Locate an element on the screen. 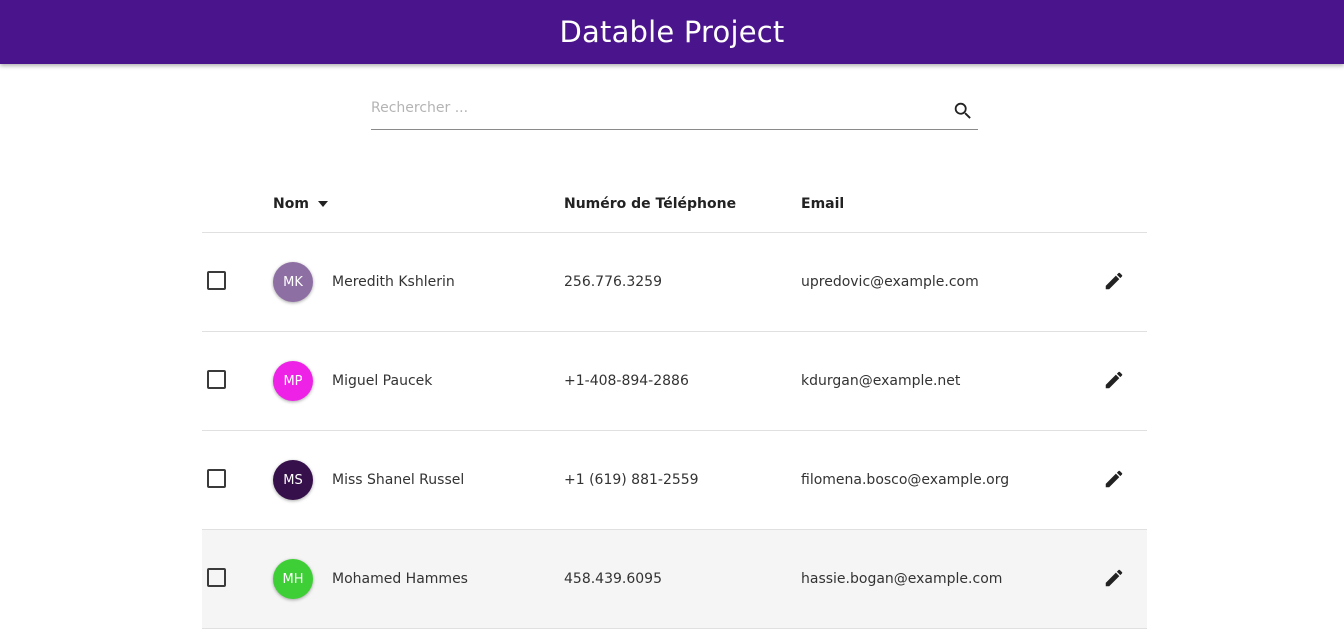  search-icon is located at coordinates (962, 110).